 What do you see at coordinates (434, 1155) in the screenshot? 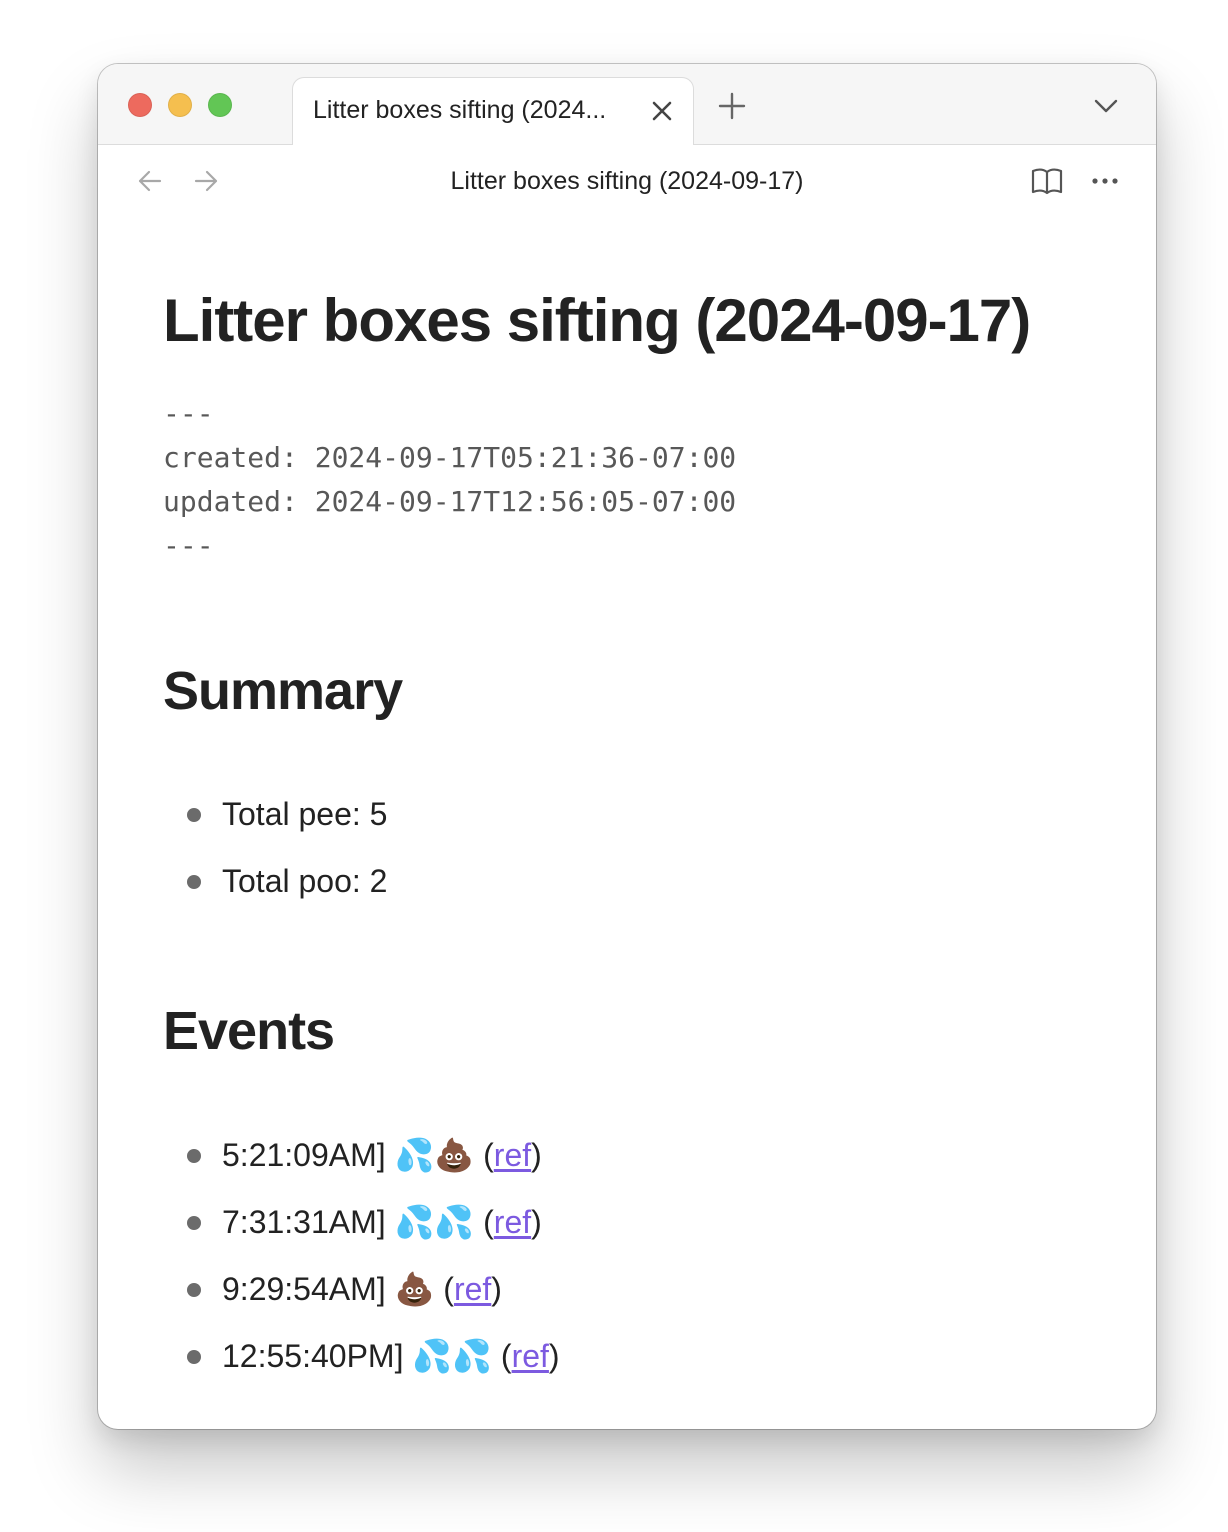
I see `event-emoji: 💦💩` at bounding box center [434, 1155].